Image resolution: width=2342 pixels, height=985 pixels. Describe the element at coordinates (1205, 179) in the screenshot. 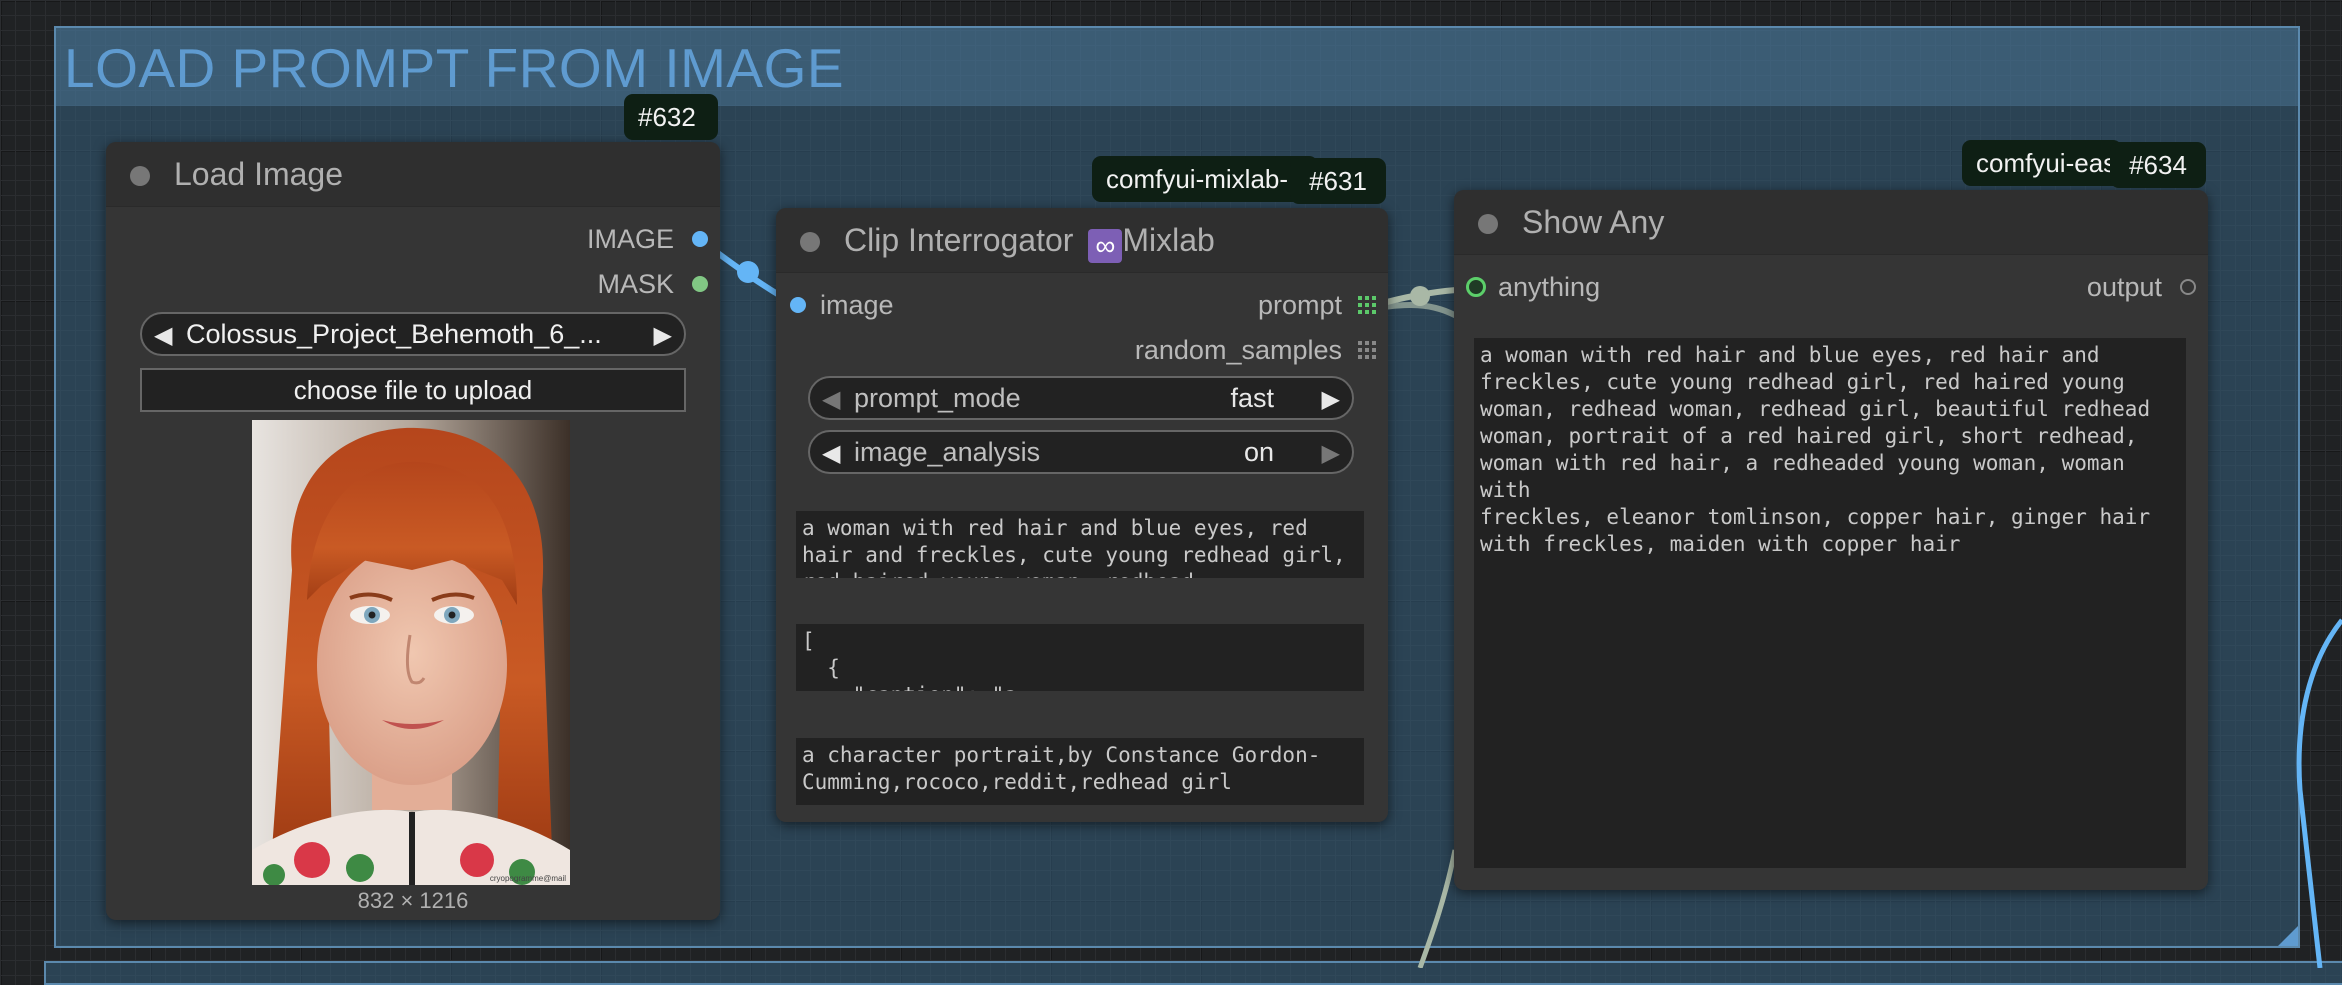

I see `node-source-badge-mixlab: comfyui-mixlab-` at that location.